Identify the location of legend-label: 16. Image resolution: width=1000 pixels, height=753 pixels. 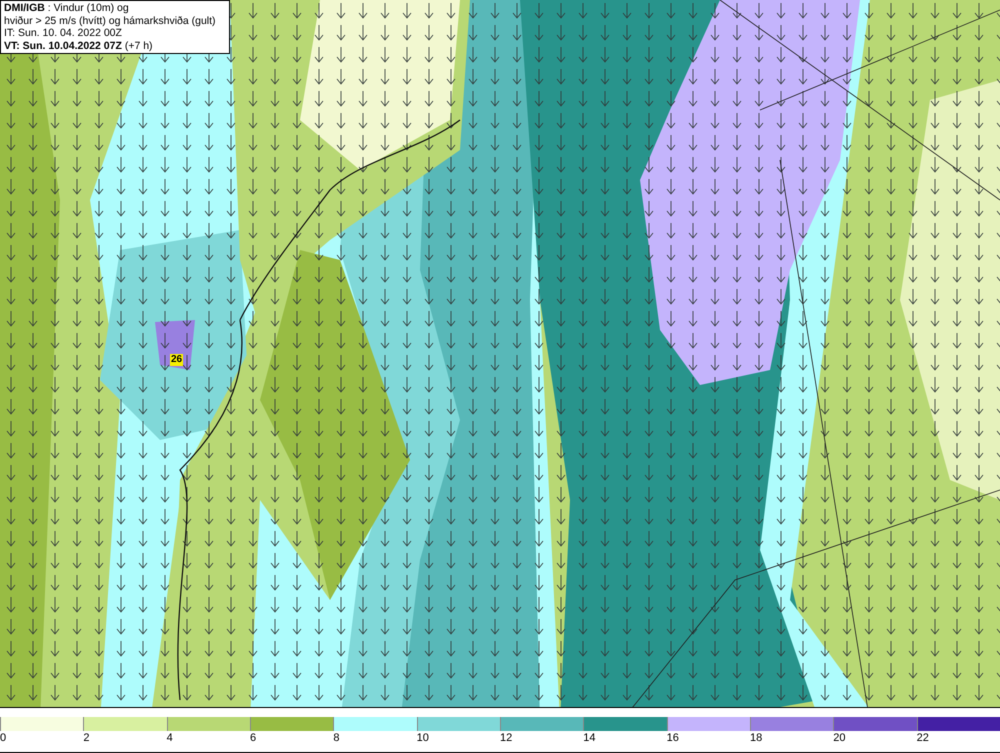
(672, 738).